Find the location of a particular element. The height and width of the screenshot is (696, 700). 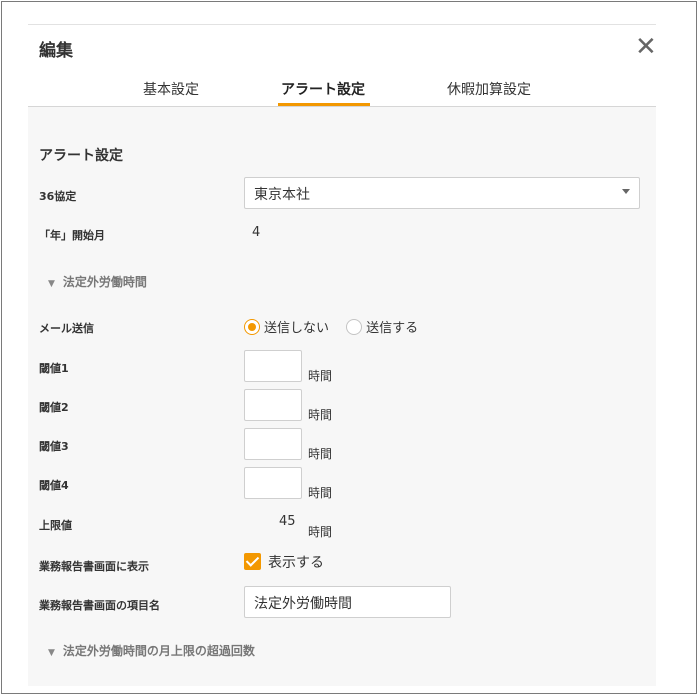

threshold-4-label: 閾値4 is located at coordinates (54, 485).